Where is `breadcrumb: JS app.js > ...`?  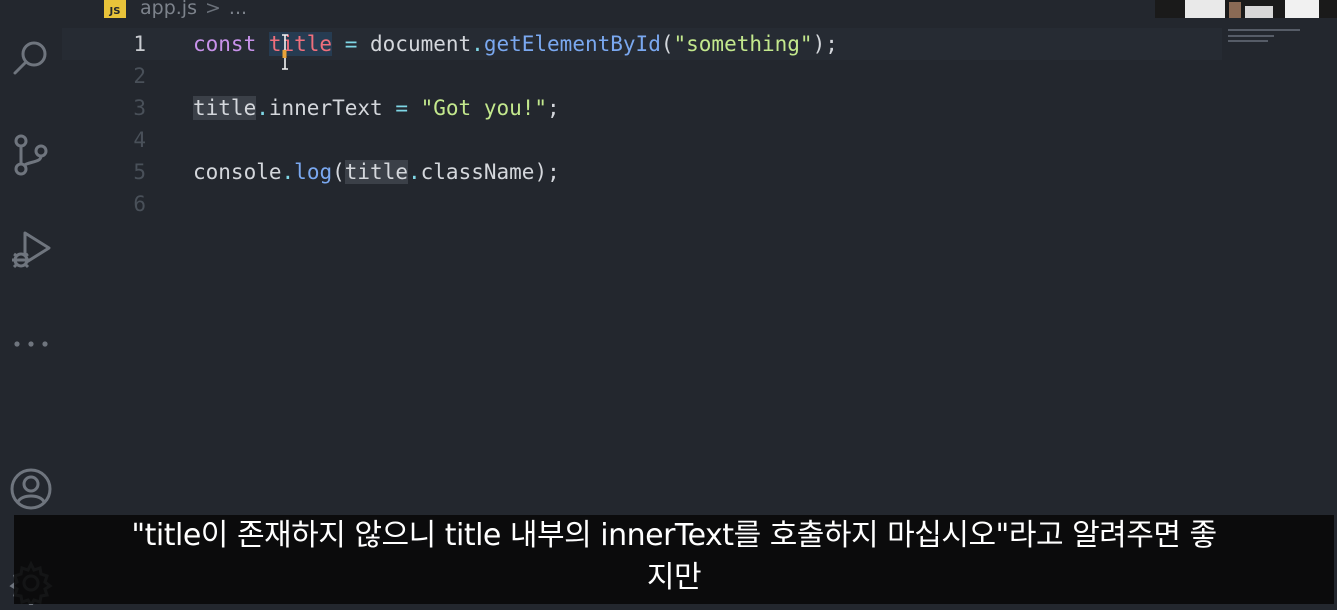 breadcrumb: JS app.js > ... is located at coordinates (175, 11).